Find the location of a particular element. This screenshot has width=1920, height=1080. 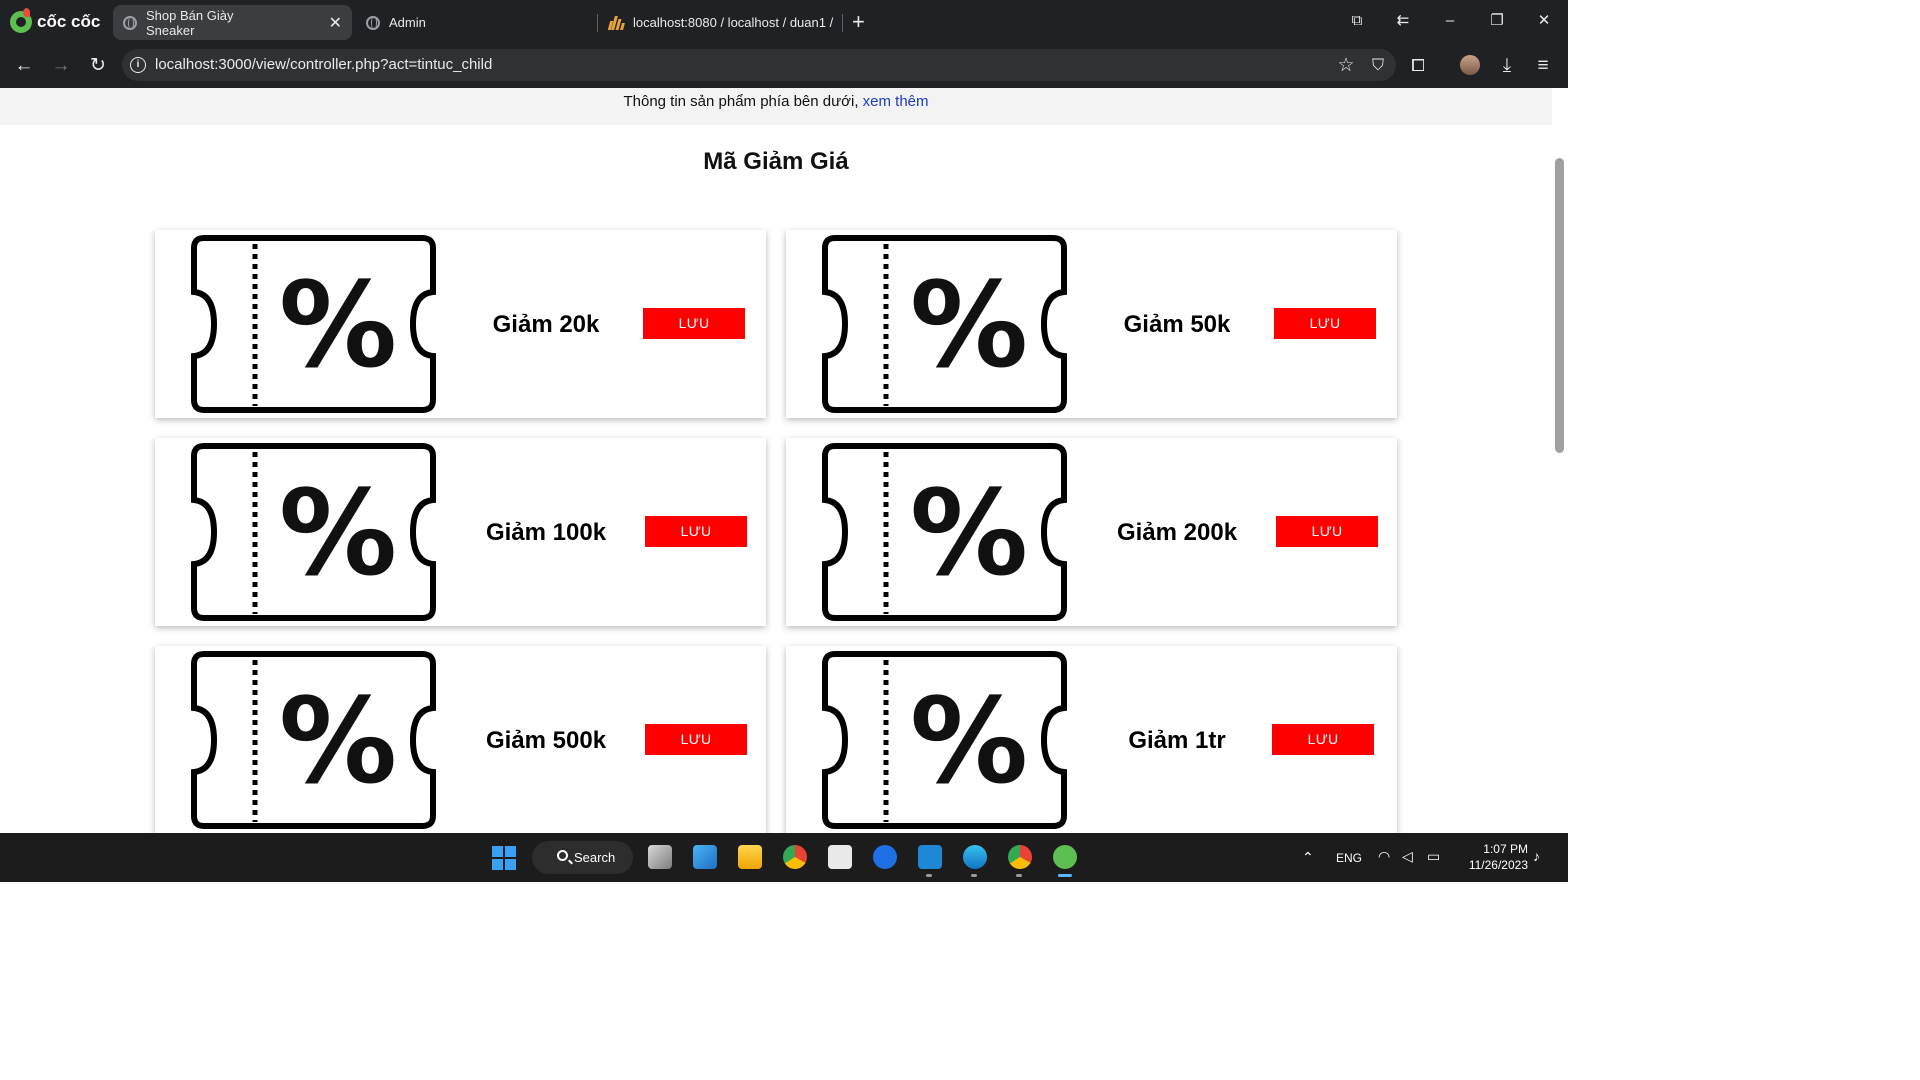

tray-chevron-icon: ⌃ is located at coordinates (1308, 857).